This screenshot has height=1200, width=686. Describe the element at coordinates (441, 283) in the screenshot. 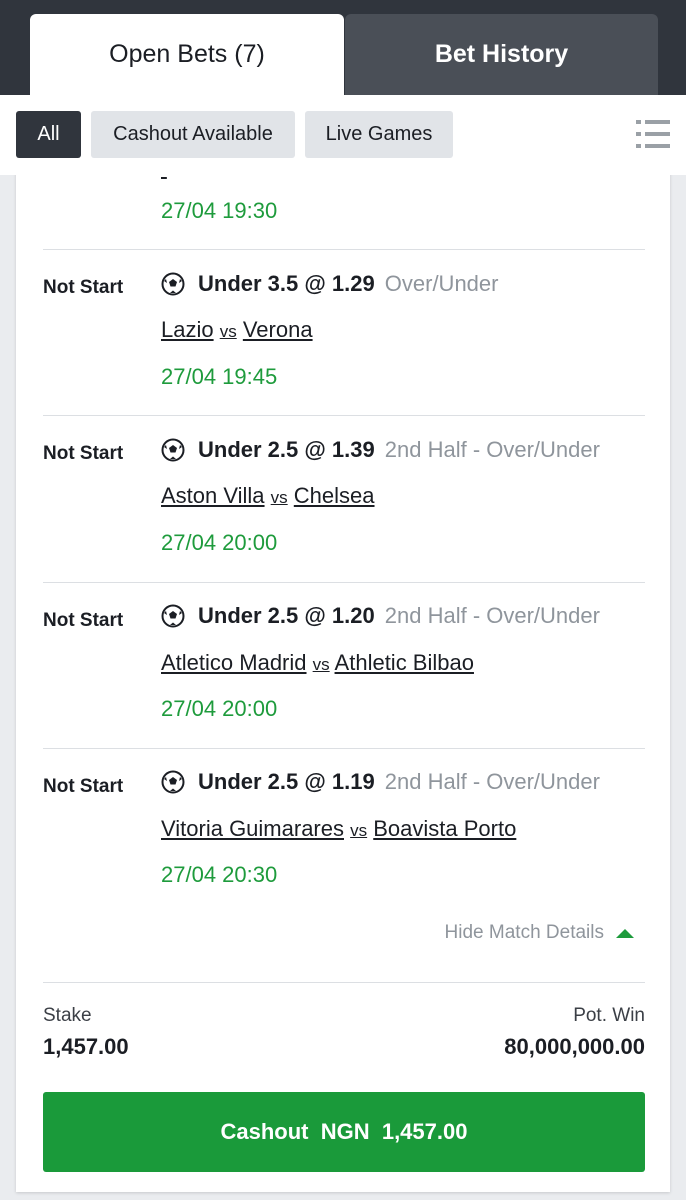

I see `selection-market: Over/Under` at that location.